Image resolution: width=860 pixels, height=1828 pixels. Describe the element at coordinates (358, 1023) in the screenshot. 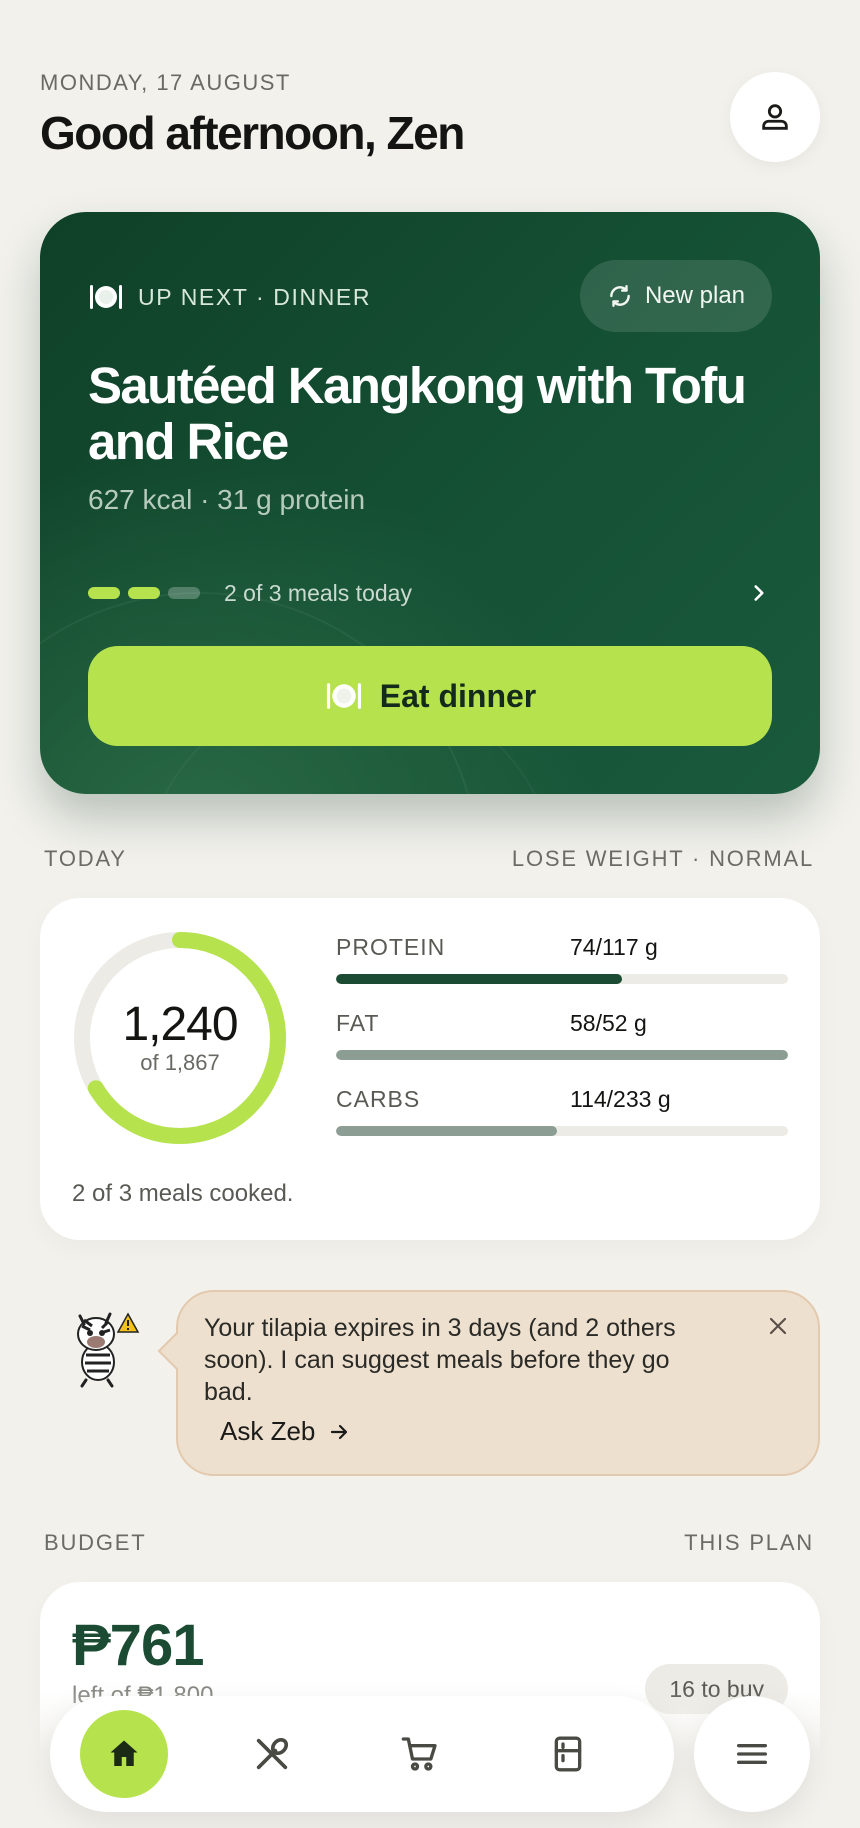

I see `macro-name: FAT` at that location.